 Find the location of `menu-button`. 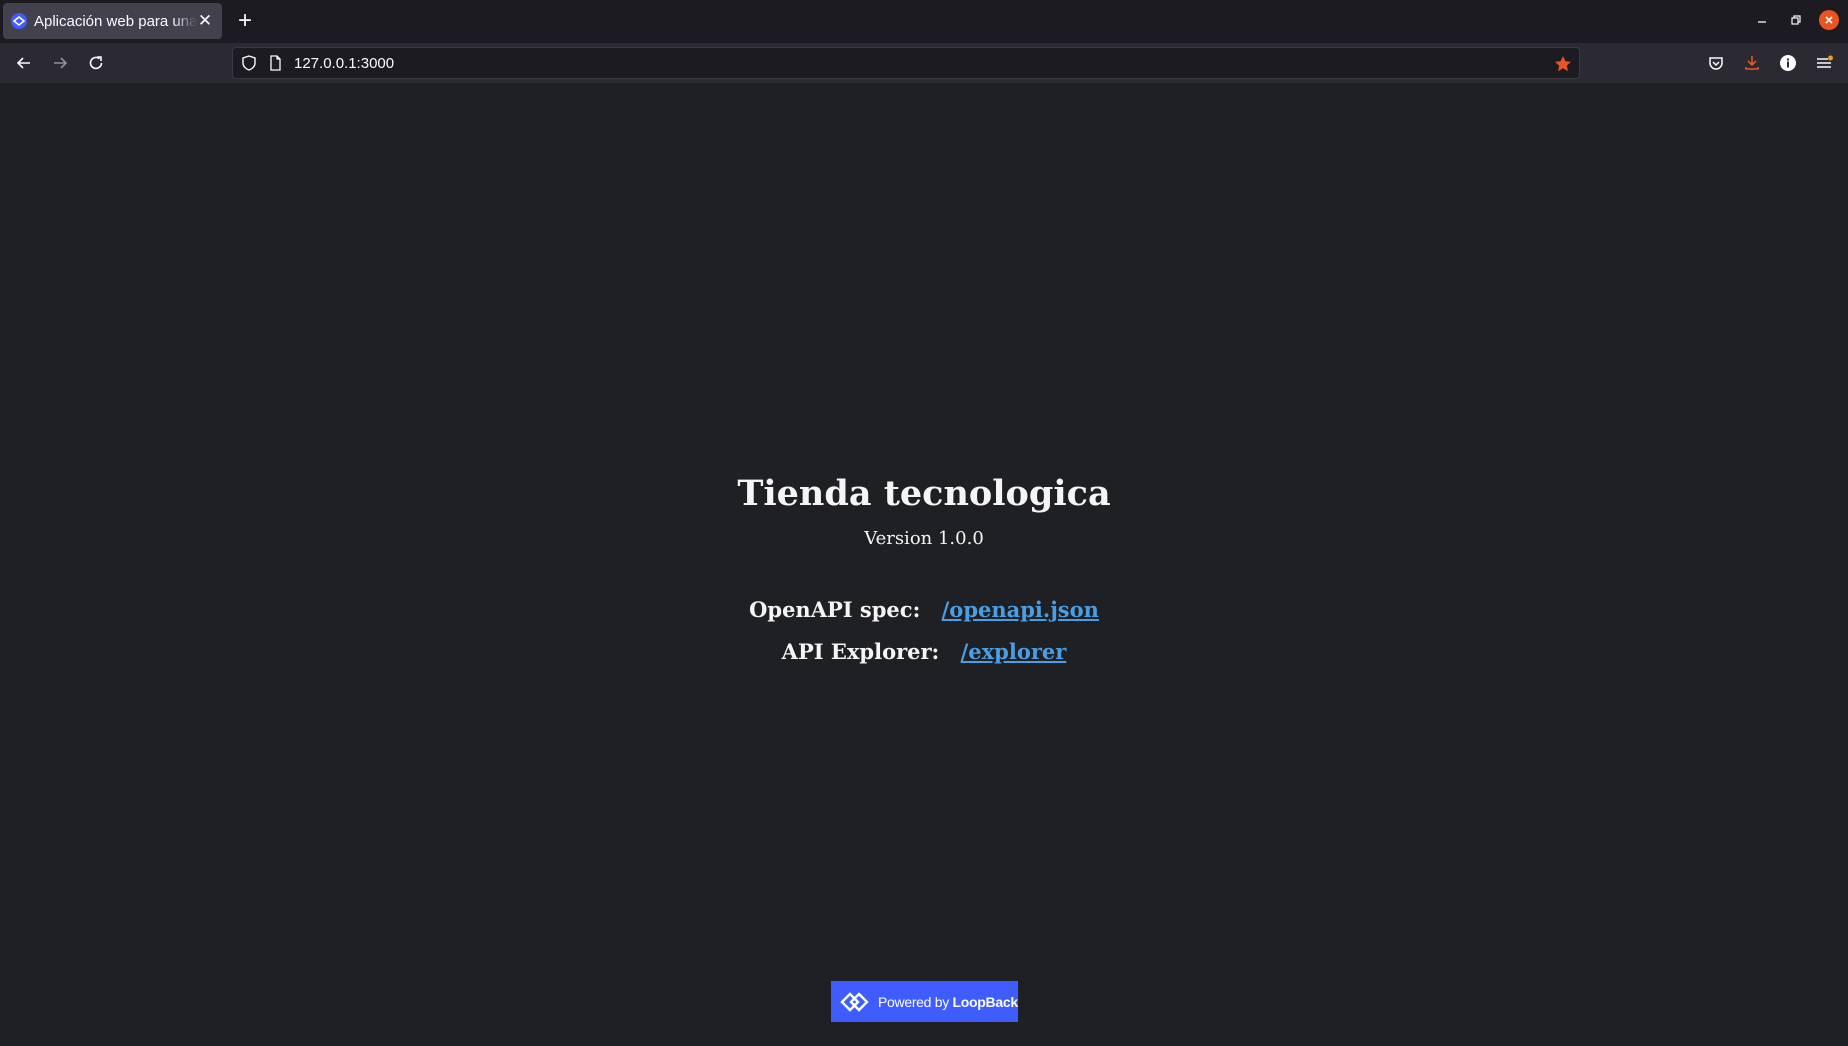

menu-button is located at coordinates (1824, 63).